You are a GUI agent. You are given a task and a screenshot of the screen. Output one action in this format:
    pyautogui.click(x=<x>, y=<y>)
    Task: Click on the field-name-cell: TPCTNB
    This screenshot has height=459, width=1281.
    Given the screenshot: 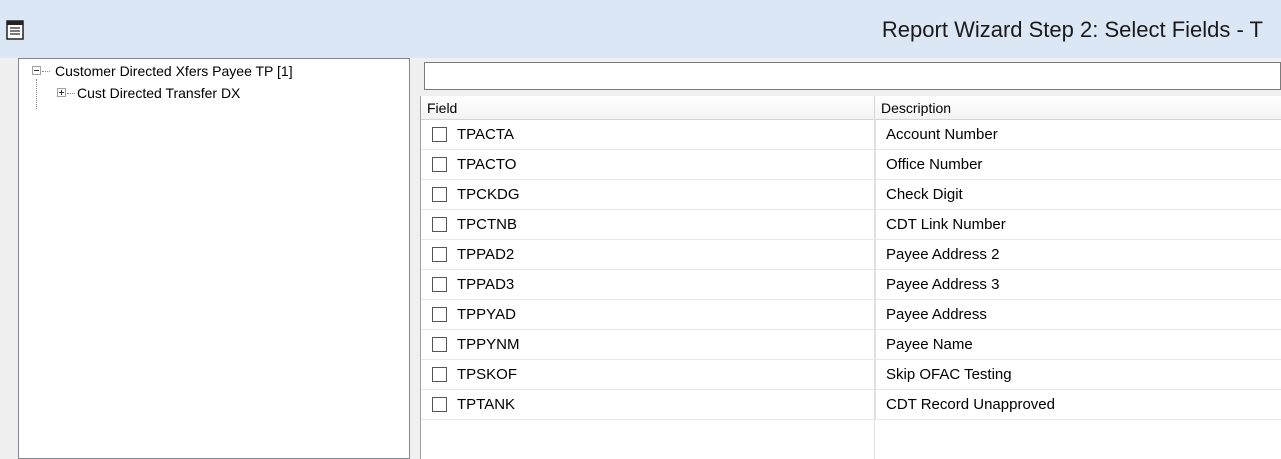 What is the action you would take?
    pyautogui.click(x=487, y=224)
    